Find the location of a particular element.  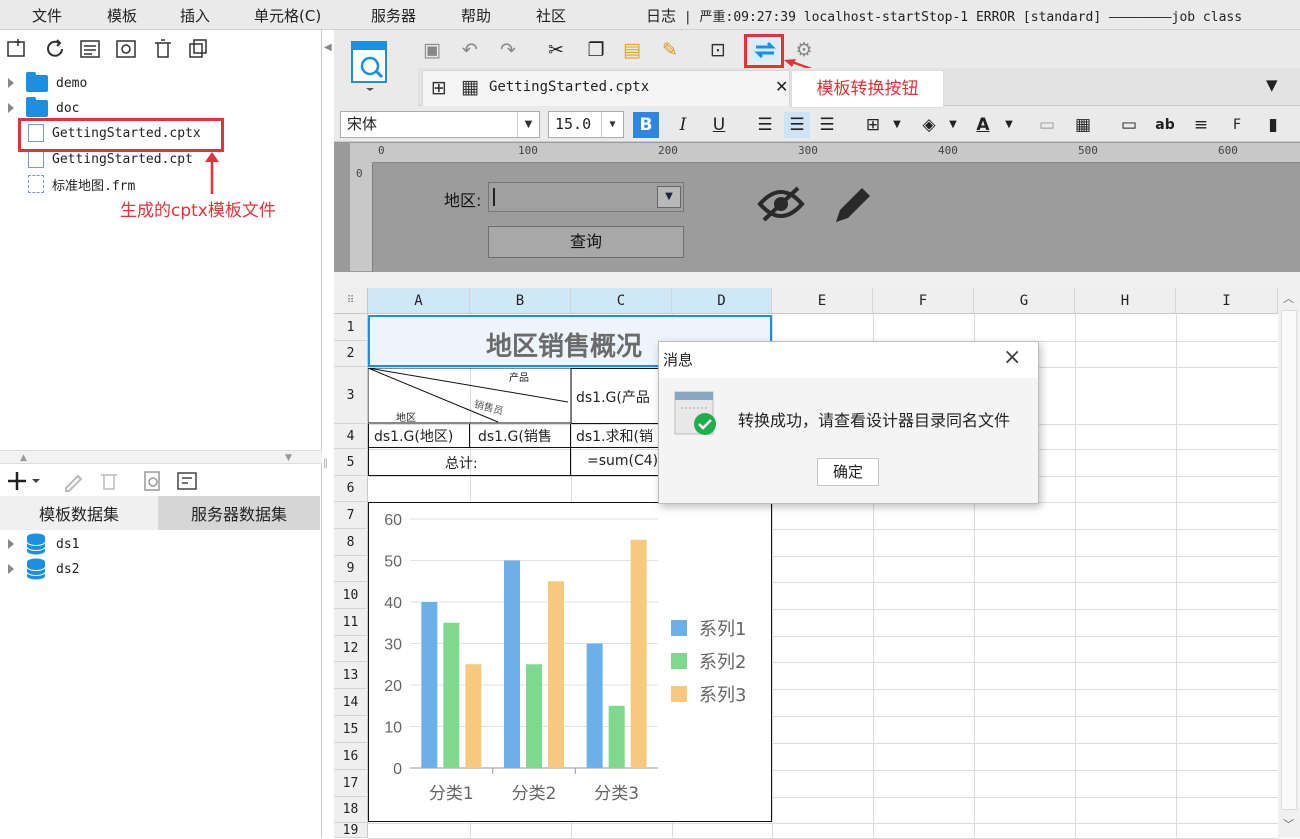

row-header: 2 is located at coordinates (351, 354).